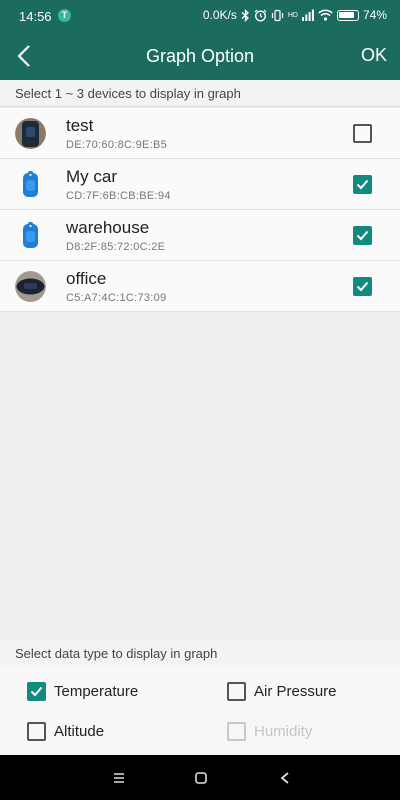  What do you see at coordinates (277, 15) in the screenshot?
I see `vibrate-icon` at bounding box center [277, 15].